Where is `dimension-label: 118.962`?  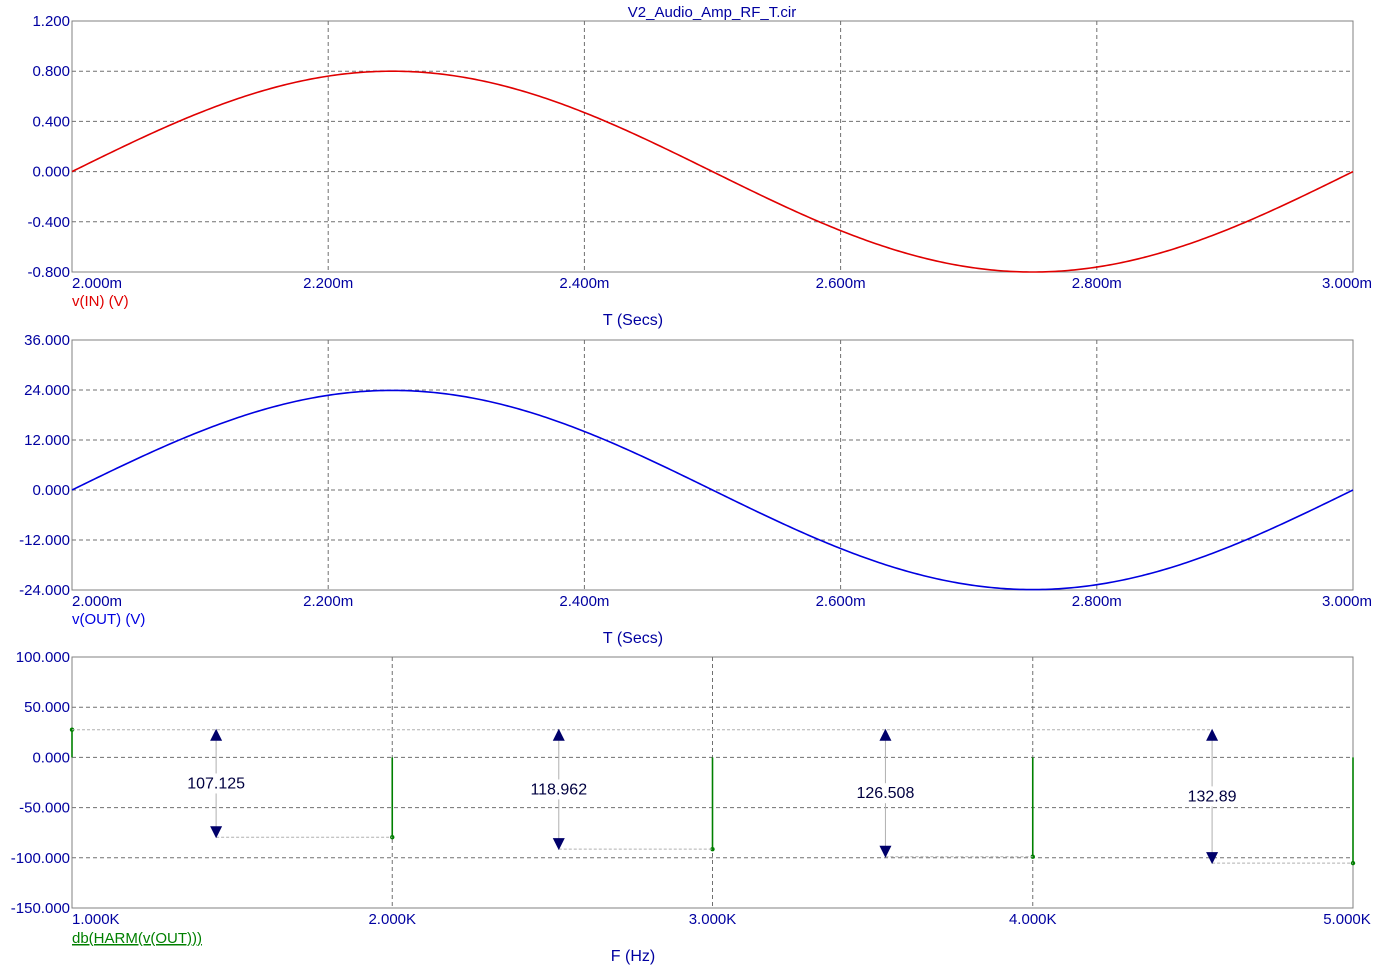 dimension-label: 118.962 is located at coordinates (558, 789).